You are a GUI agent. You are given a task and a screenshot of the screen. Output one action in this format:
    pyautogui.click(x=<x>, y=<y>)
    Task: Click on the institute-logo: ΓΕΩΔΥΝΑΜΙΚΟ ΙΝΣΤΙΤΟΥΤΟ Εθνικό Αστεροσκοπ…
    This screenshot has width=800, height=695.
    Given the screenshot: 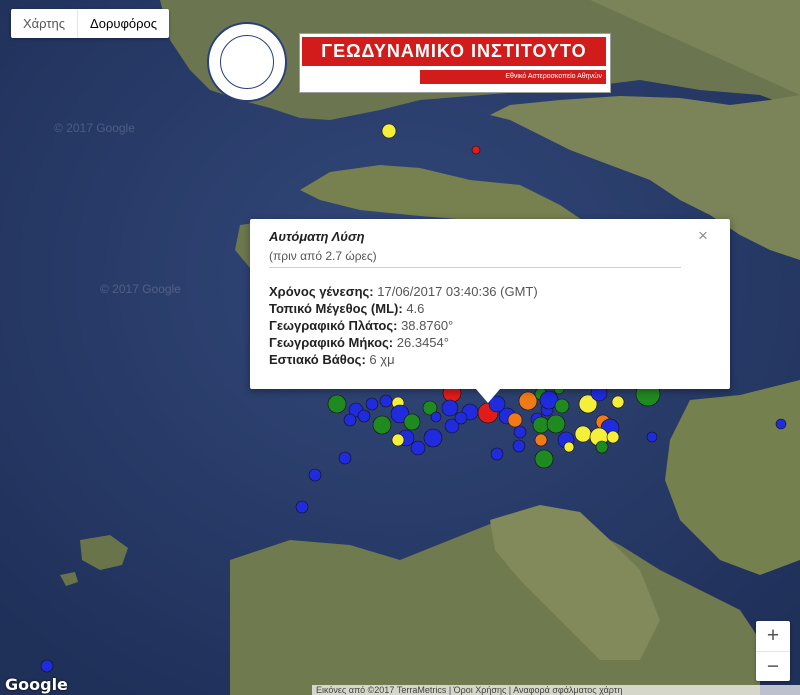 What is the action you would take?
    pyautogui.click(x=409, y=62)
    